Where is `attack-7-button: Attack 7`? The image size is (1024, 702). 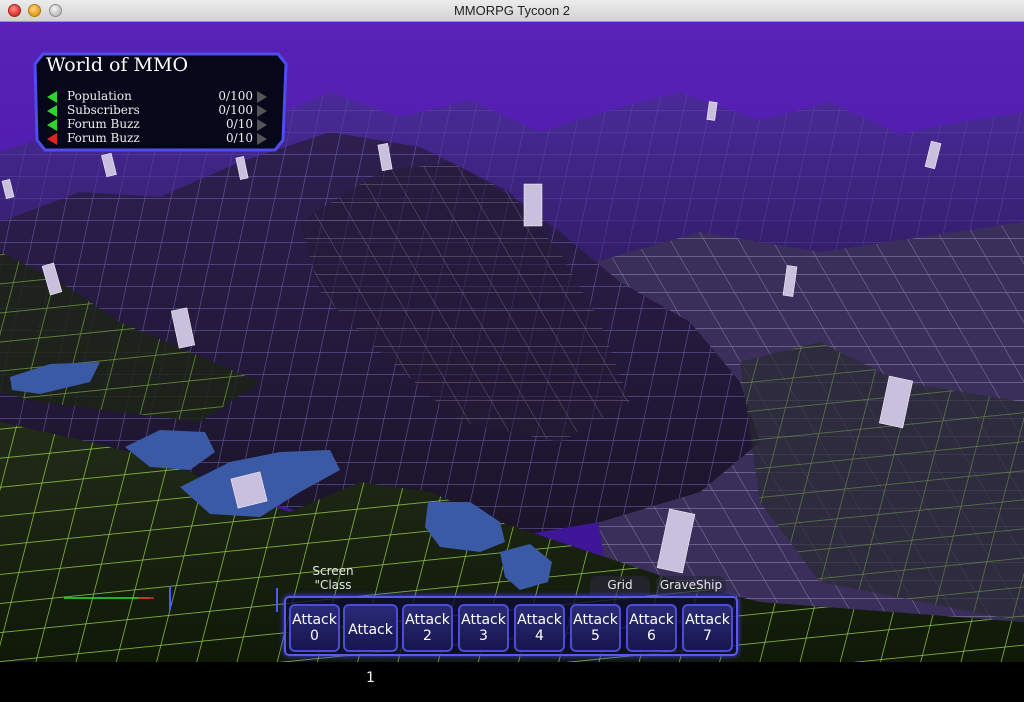
attack-7-button: Attack 7 is located at coordinates (707, 628).